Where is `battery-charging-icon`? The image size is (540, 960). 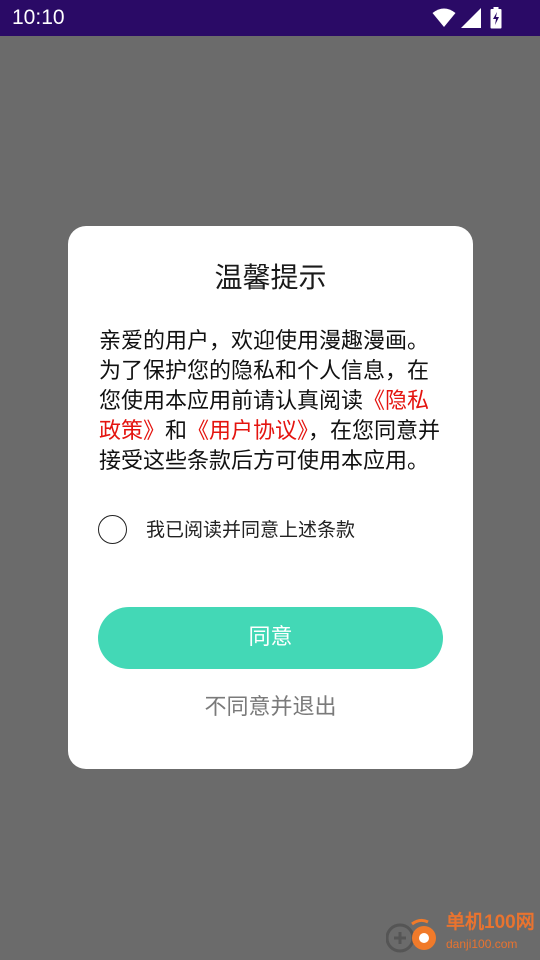 battery-charging-icon is located at coordinates (496, 18).